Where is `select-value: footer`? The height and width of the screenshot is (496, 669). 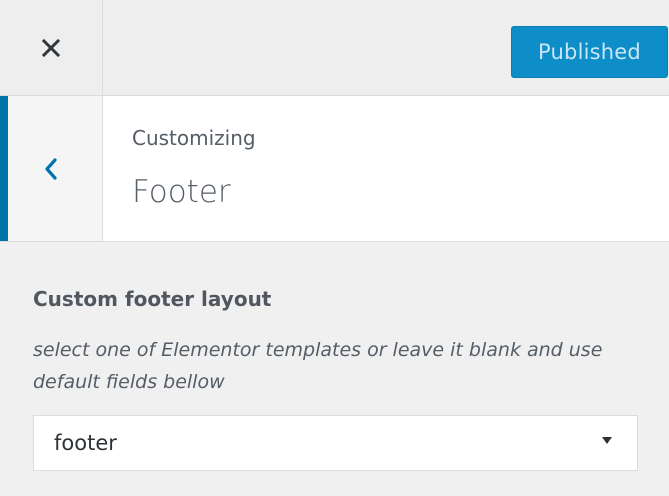 select-value: footer is located at coordinates (85, 443).